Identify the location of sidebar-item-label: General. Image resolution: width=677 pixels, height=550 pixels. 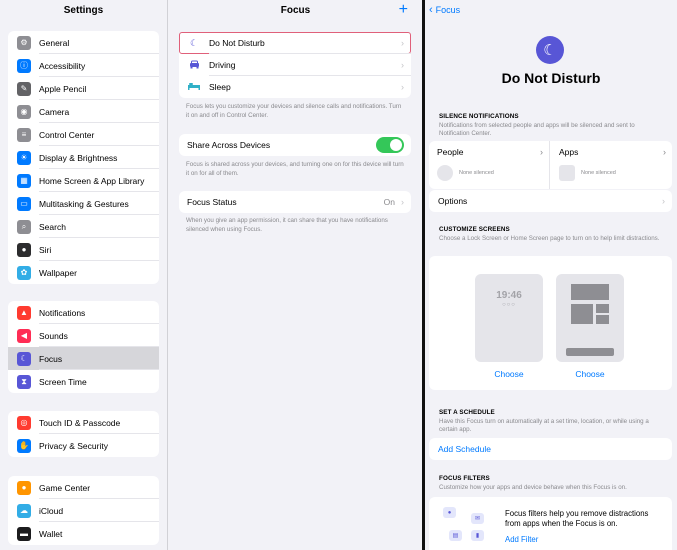
(54, 42).